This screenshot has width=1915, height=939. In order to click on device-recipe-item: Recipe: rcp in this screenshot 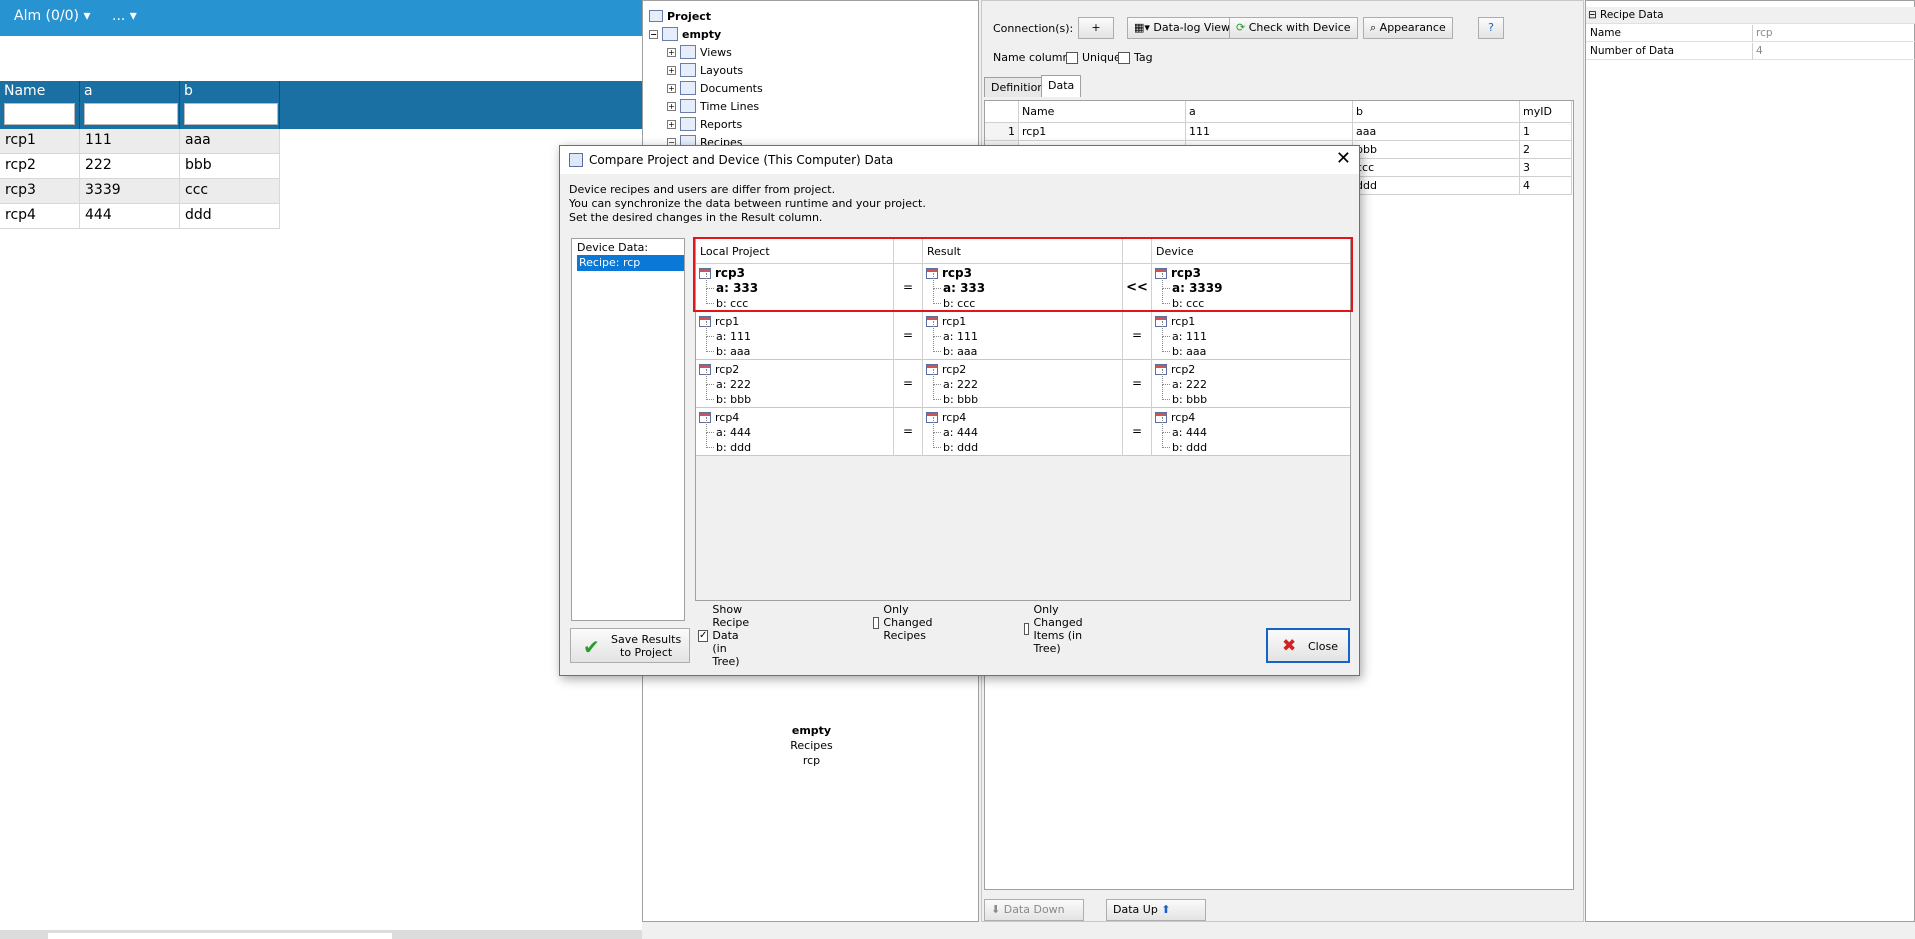, I will do `click(630, 263)`.